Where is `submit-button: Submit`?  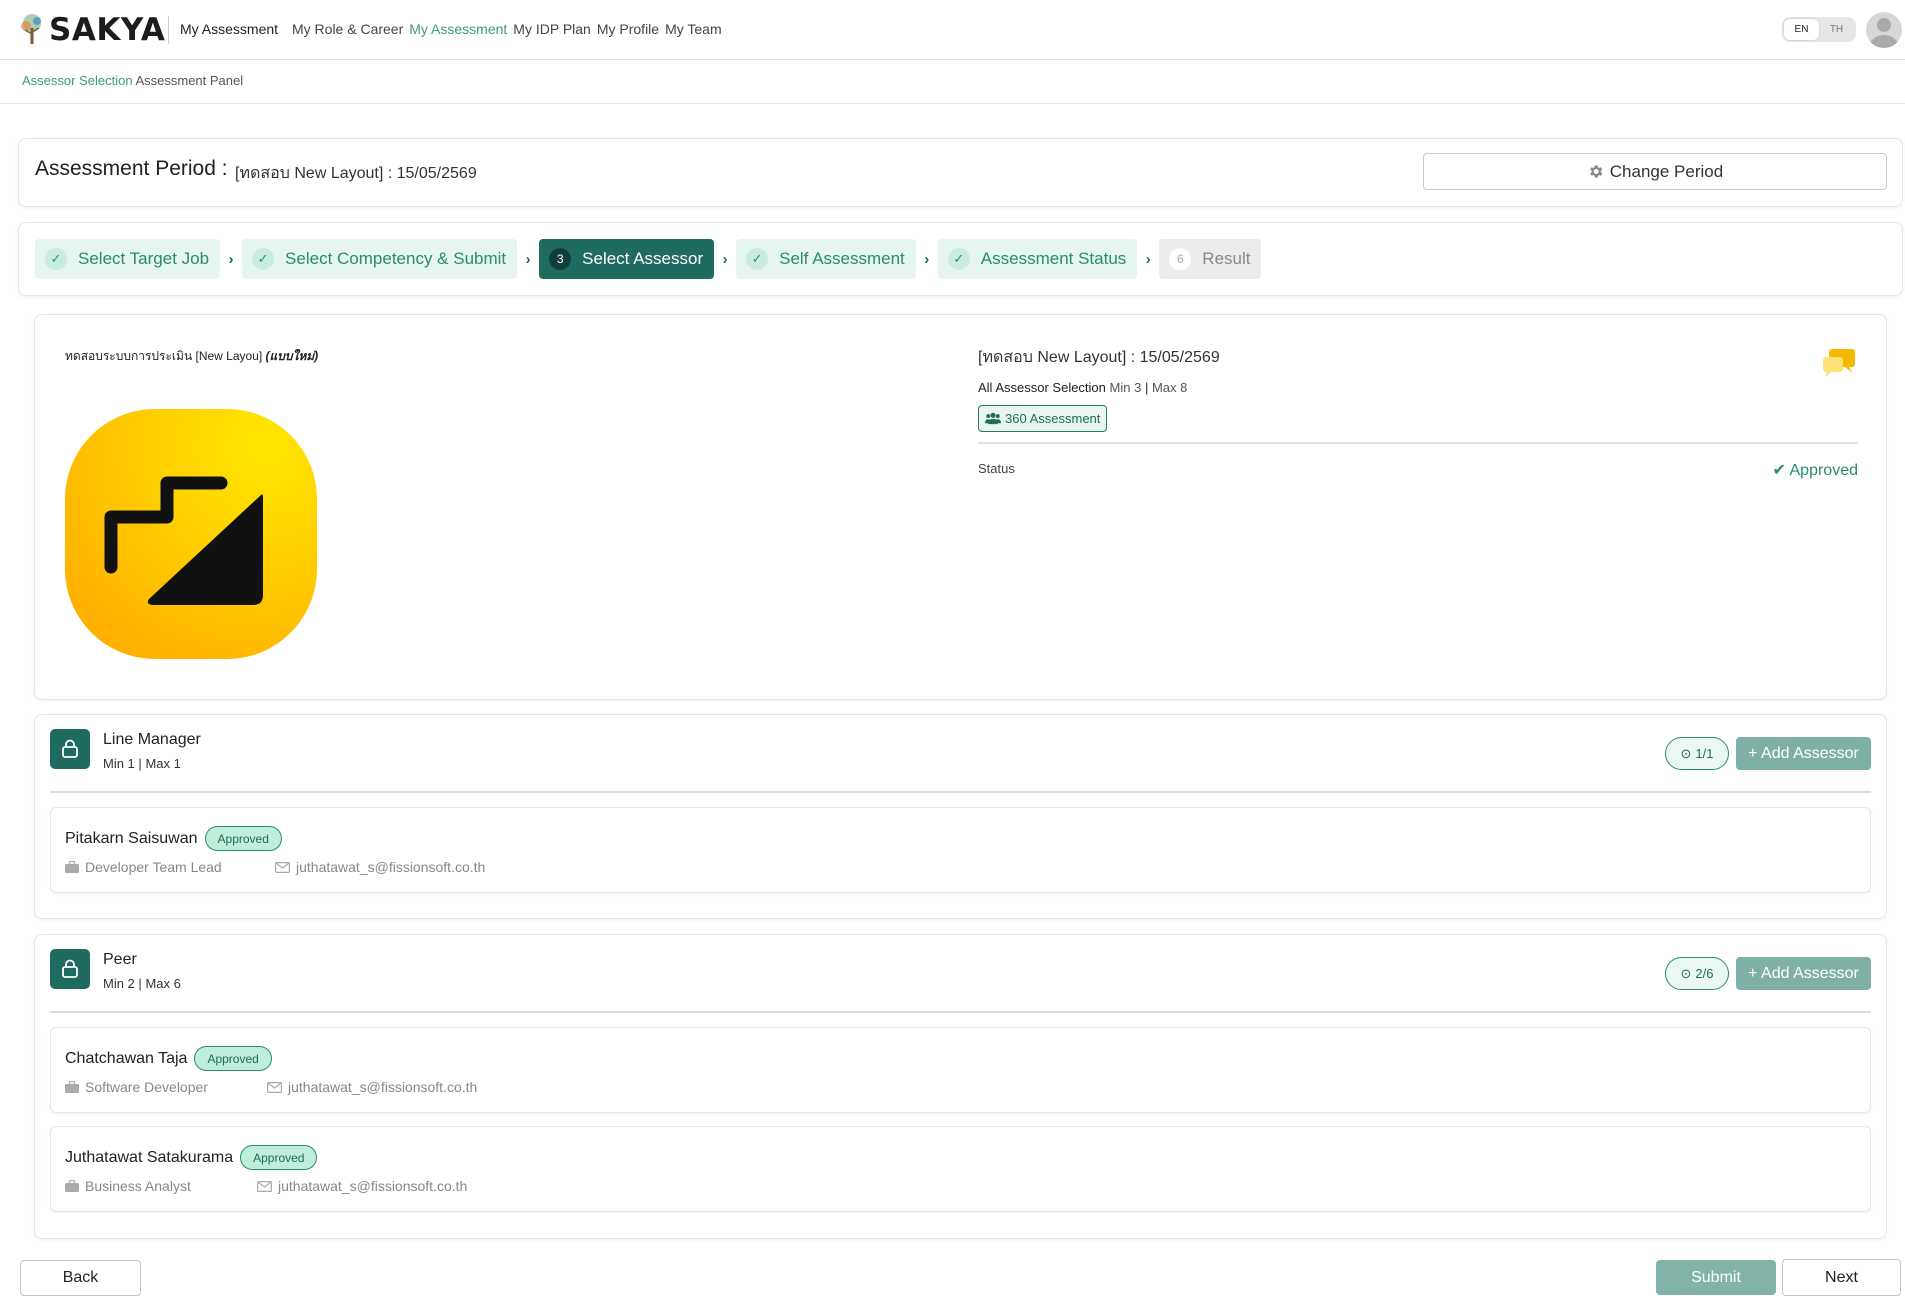
submit-button: Submit is located at coordinates (1716, 1277).